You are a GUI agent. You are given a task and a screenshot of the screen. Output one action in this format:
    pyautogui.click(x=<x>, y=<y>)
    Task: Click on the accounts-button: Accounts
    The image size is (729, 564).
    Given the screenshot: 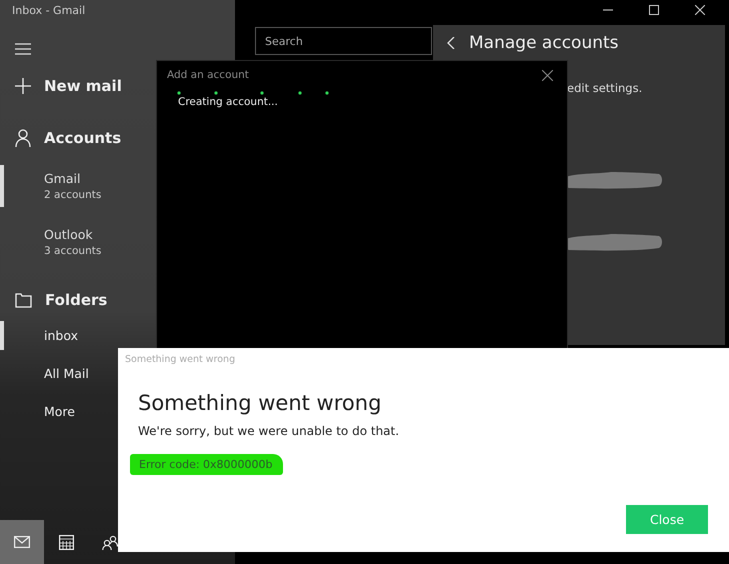 What is the action you would take?
    pyautogui.click(x=68, y=138)
    